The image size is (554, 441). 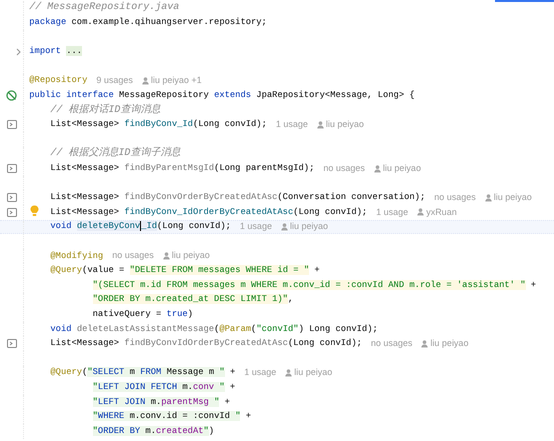 What do you see at coordinates (193, 299) in the screenshot?
I see `code-line: "ORDER BY m.created_at DESC LIMIT 1)",` at bounding box center [193, 299].